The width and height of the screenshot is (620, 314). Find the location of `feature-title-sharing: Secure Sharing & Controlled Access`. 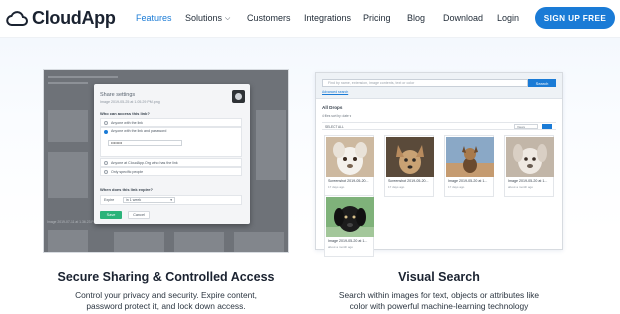

feature-title-sharing: Secure Sharing & Controlled Access is located at coordinates (166, 277).